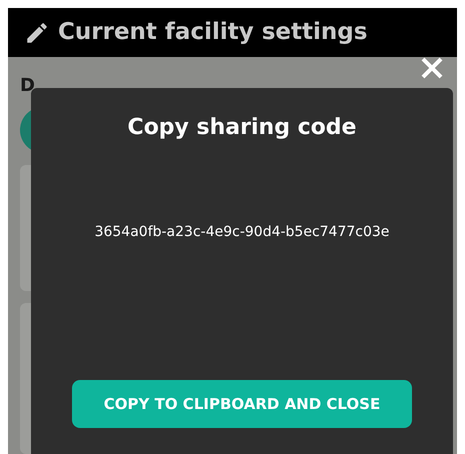 The image size is (465, 454). Describe the element at coordinates (242, 128) in the screenshot. I see `dialog-title: Copy sharing code` at that location.